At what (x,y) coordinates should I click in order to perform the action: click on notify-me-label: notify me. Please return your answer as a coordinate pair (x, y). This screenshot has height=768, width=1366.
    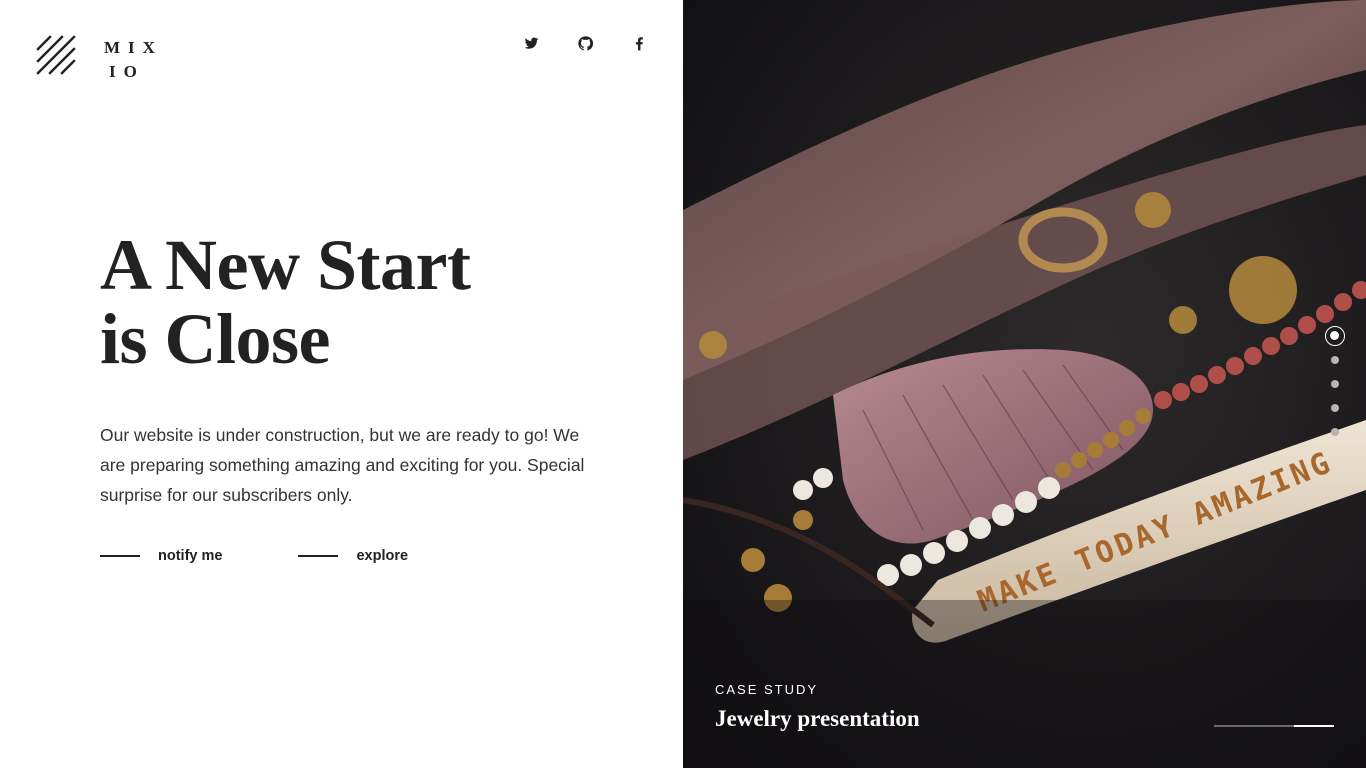
    Looking at the image, I should click on (190, 556).